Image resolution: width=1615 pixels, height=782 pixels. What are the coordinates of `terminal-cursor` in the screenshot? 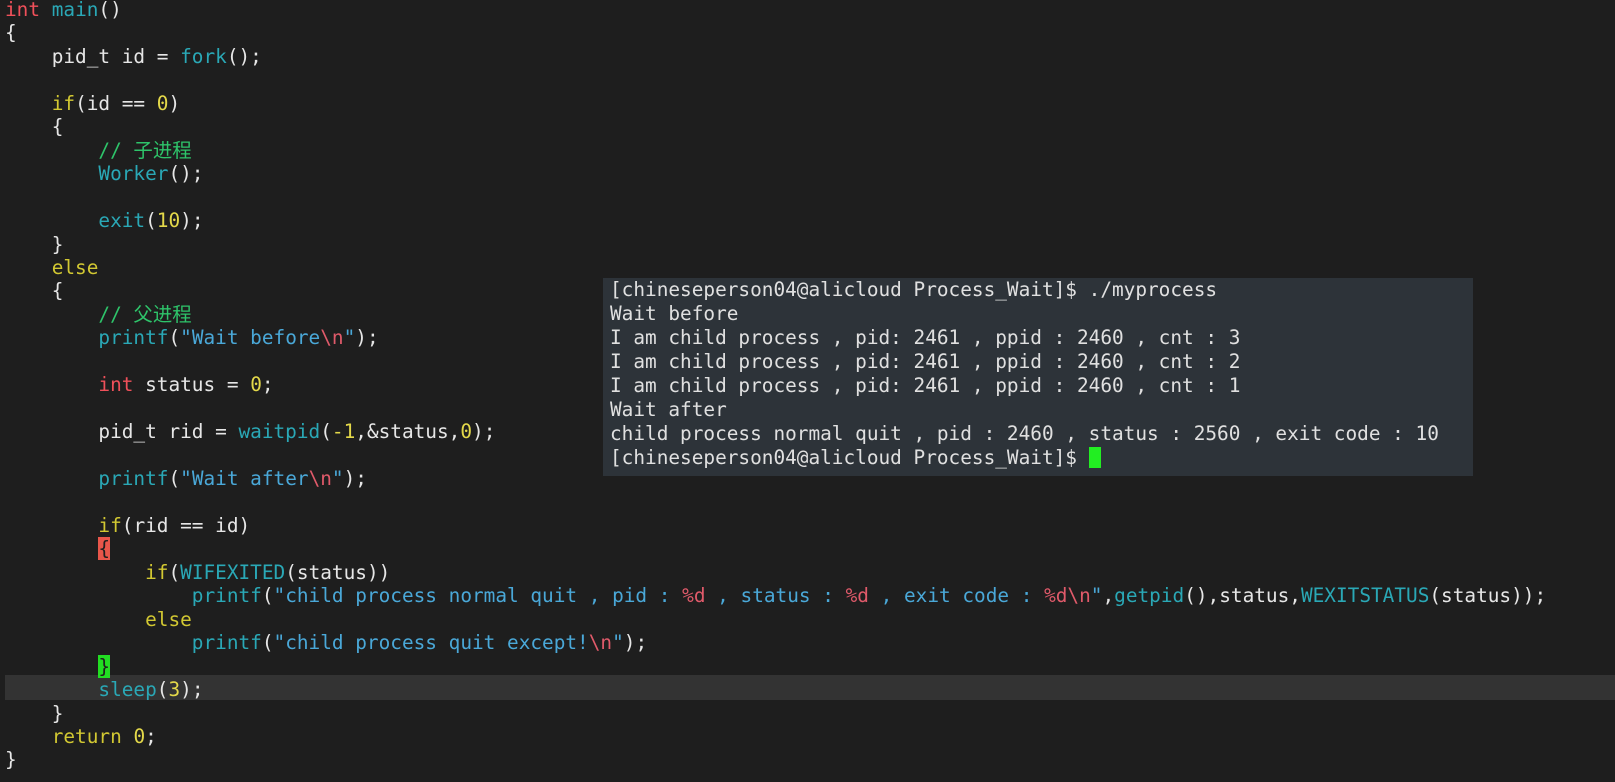 It's located at (1094, 457).